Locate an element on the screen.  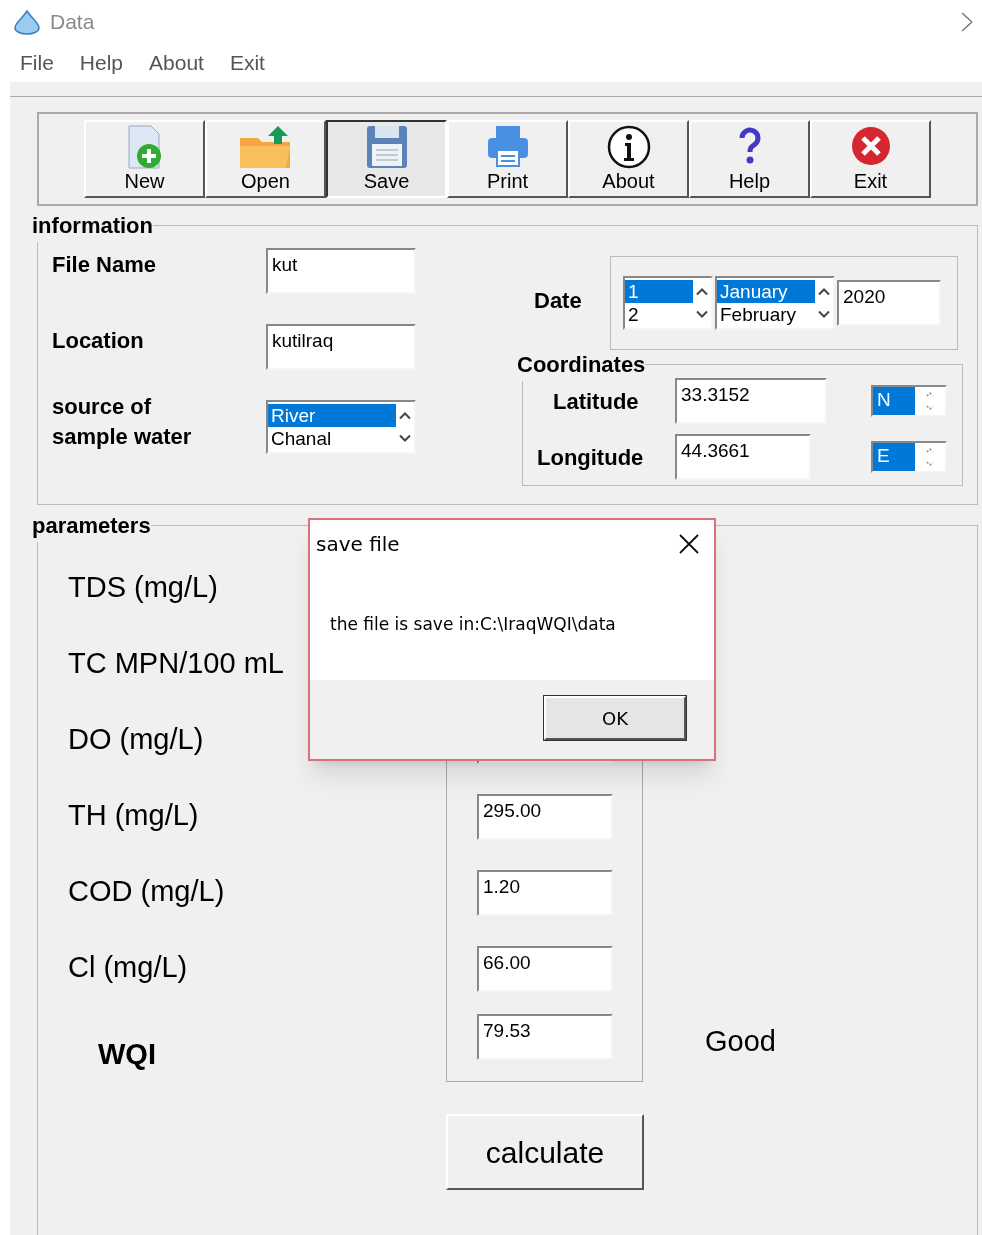
list-item: February is located at coordinates (766, 314).